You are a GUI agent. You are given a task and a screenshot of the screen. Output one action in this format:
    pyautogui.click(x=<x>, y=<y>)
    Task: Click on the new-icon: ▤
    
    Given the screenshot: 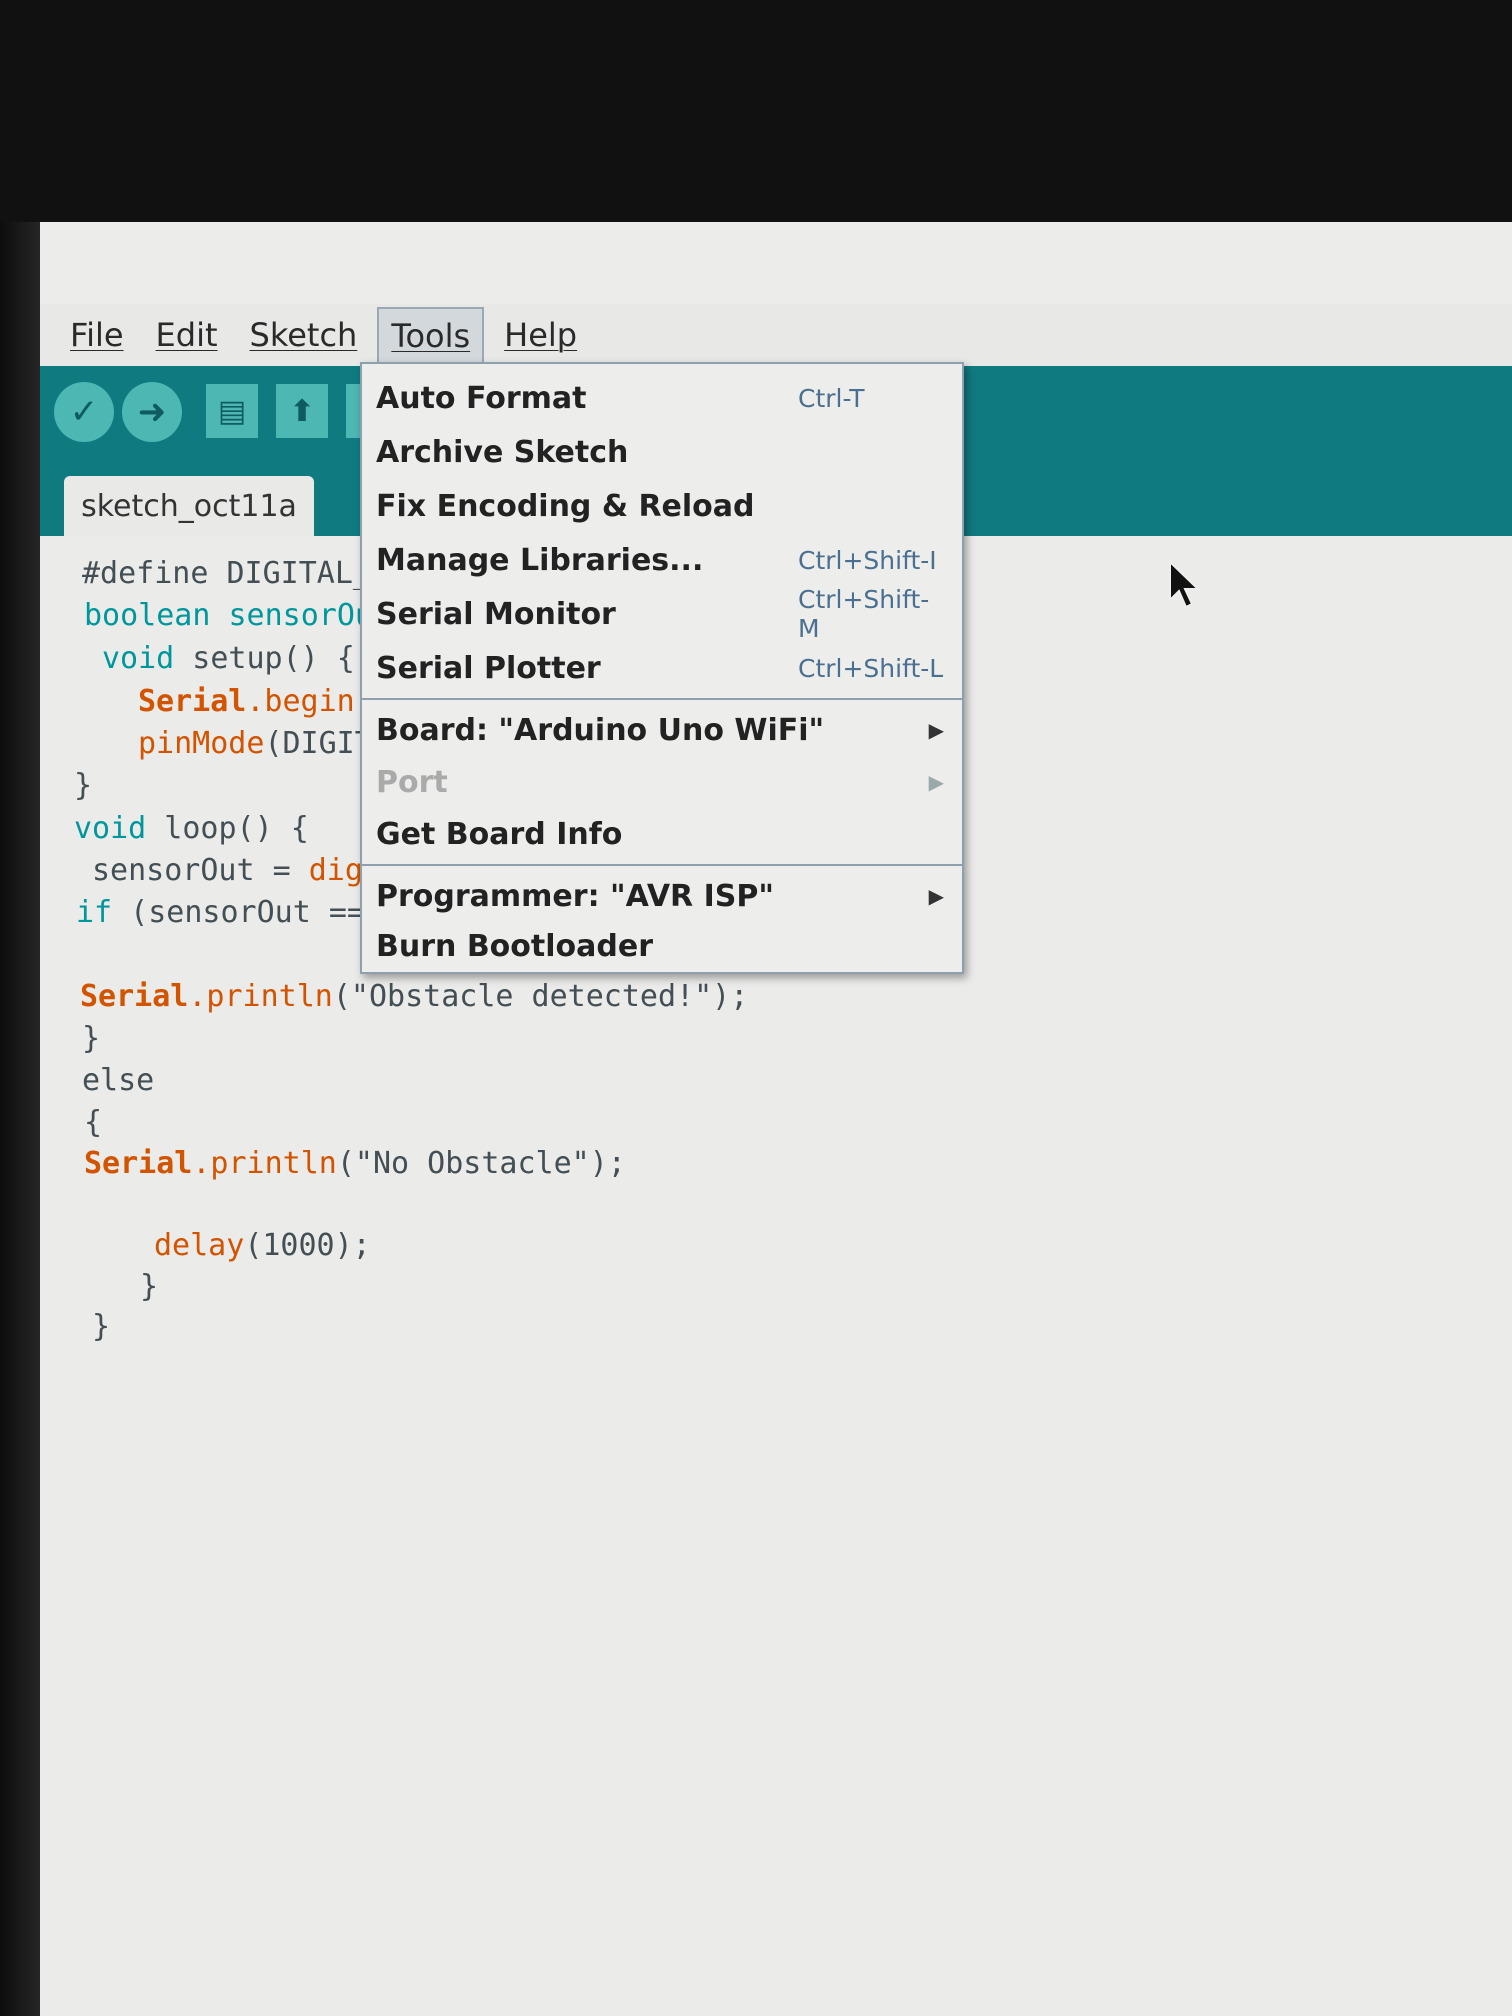 What is the action you would take?
    pyautogui.click(x=232, y=411)
    